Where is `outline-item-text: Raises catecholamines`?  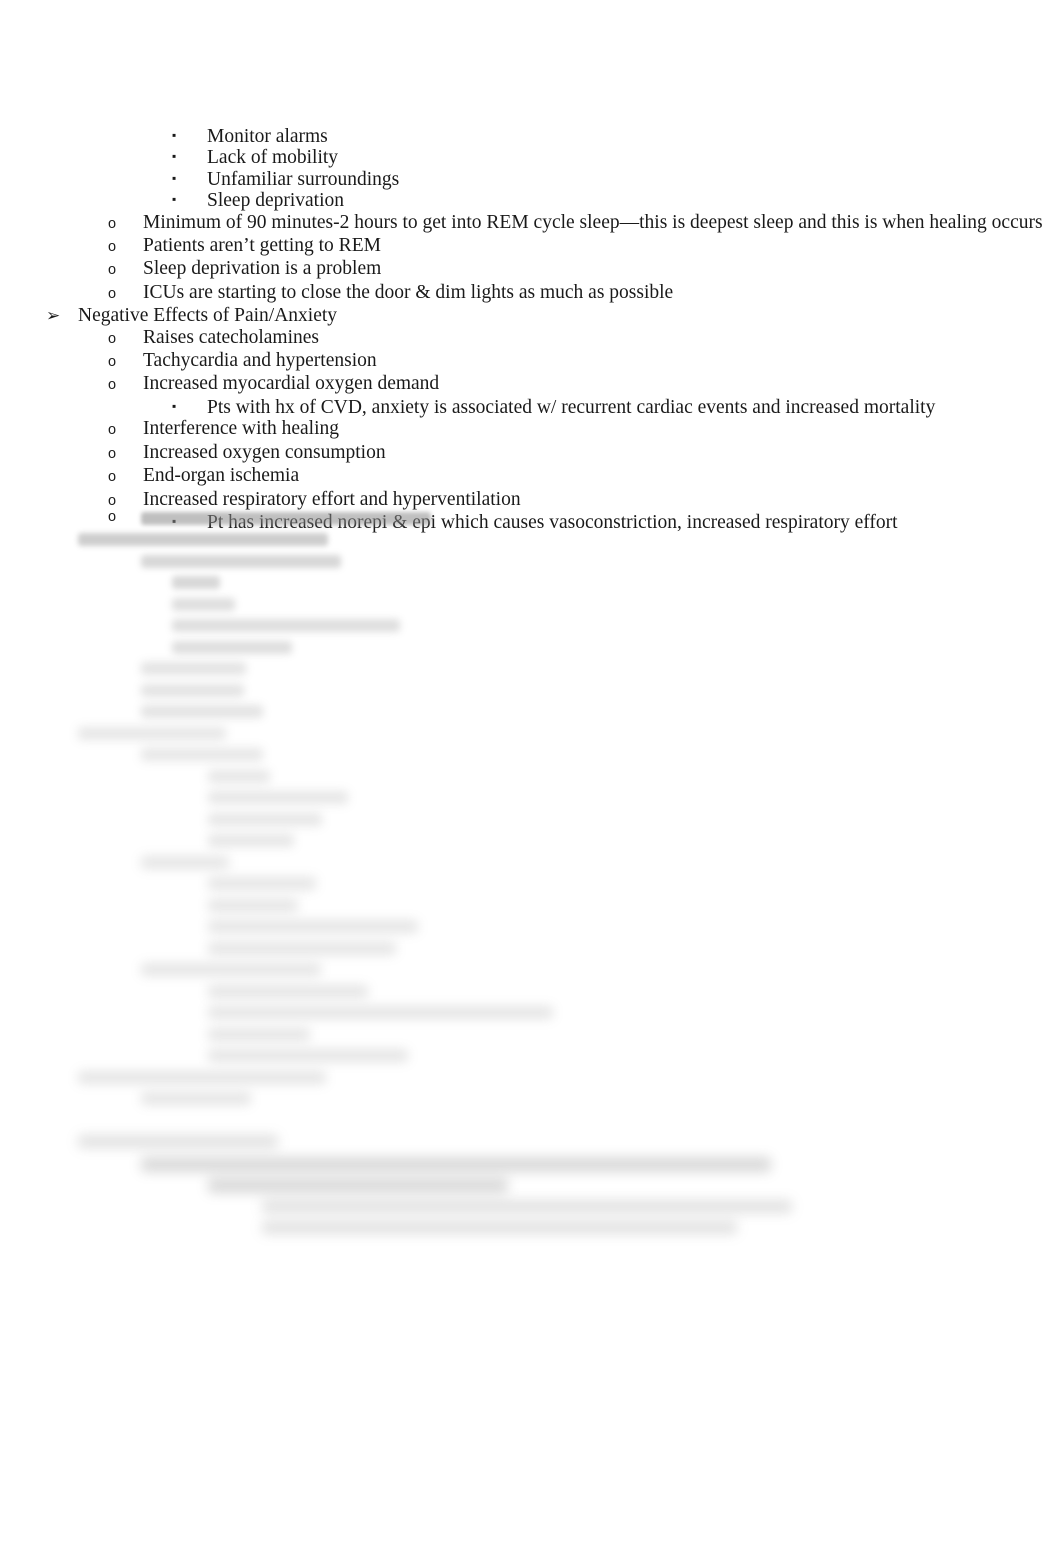 outline-item-text: Raises catecholamines is located at coordinates (231, 337).